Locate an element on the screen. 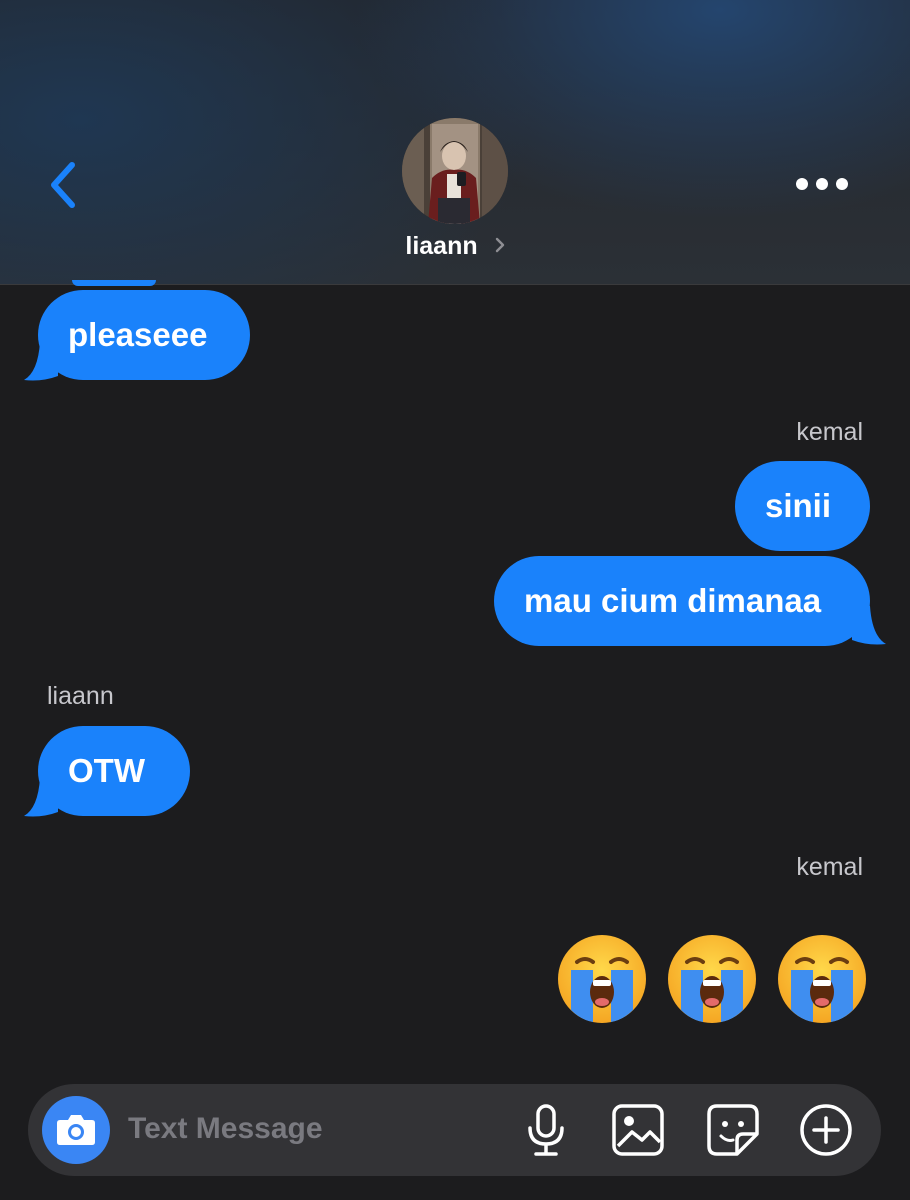  message-composer: Text Message is located at coordinates (454, 1130).